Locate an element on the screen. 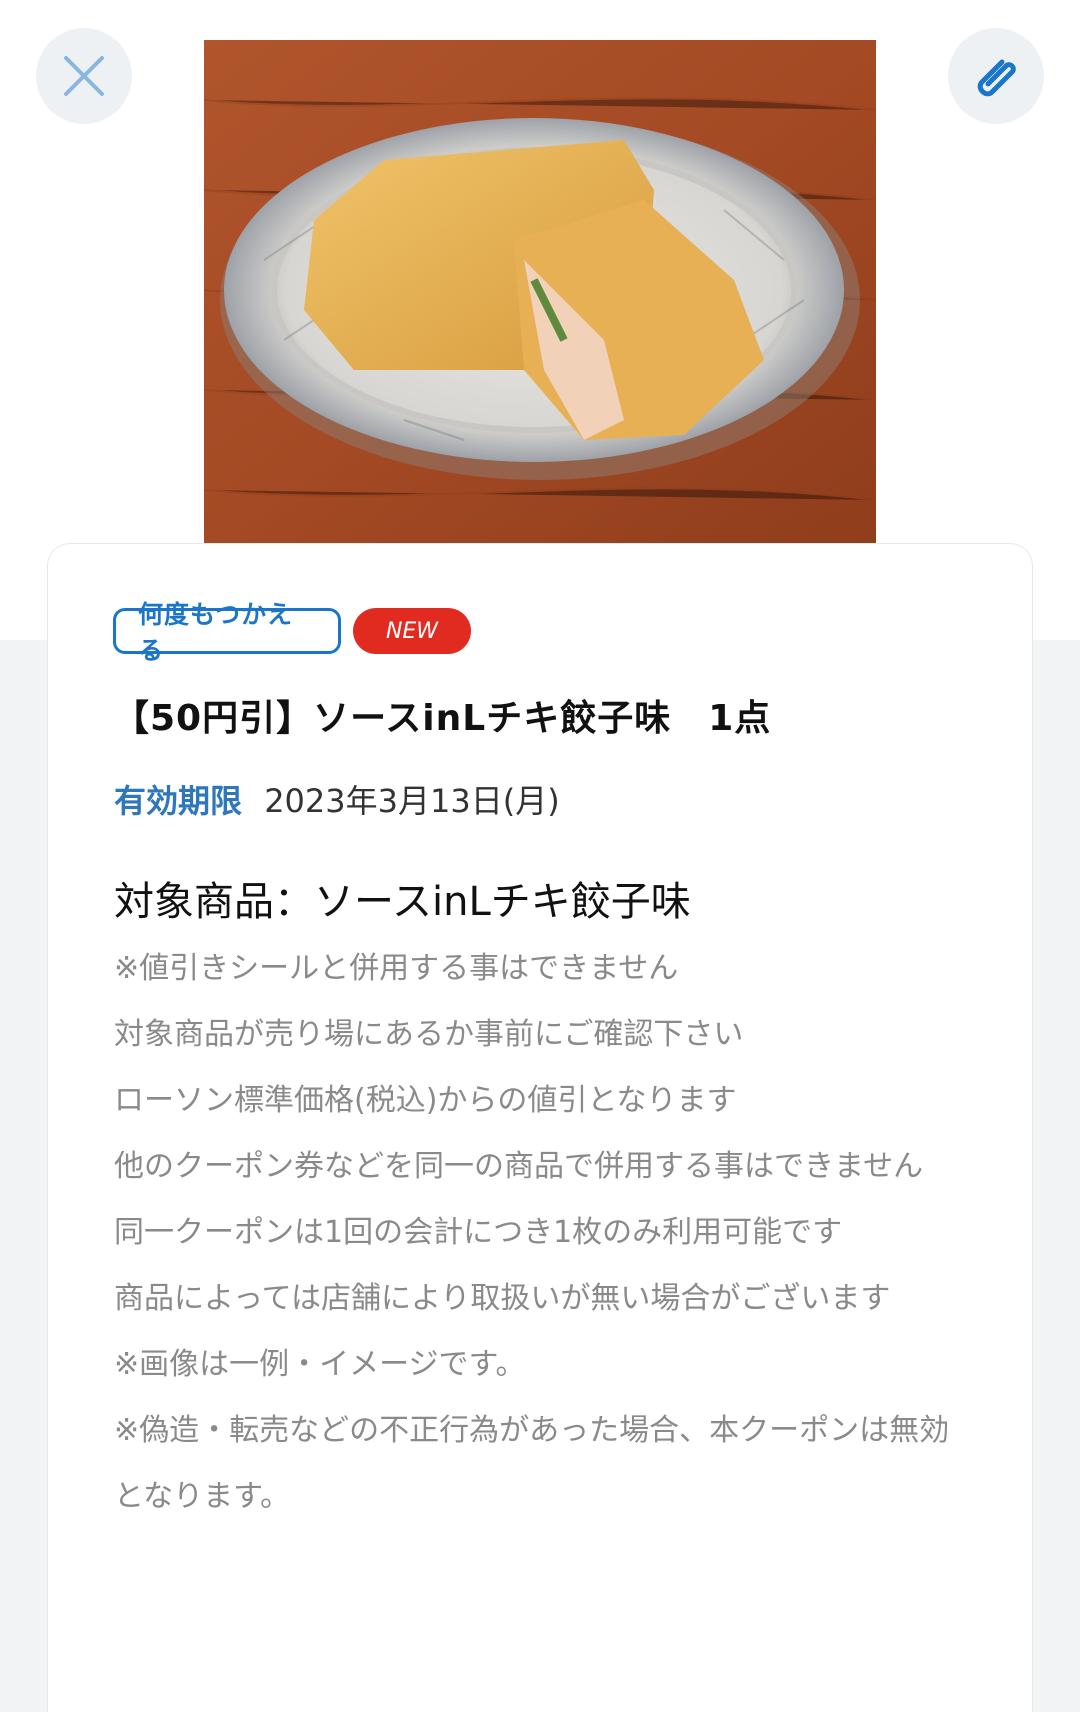 The height and width of the screenshot is (1712, 1080). close-button is located at coordinates (84, 76).